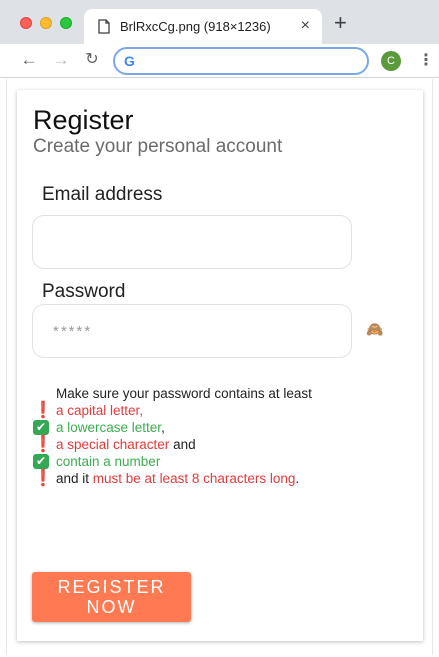 This screenshot has width=439, height=657. I want to click on requirement-item: ❗ a special character and, so click(114, 444).